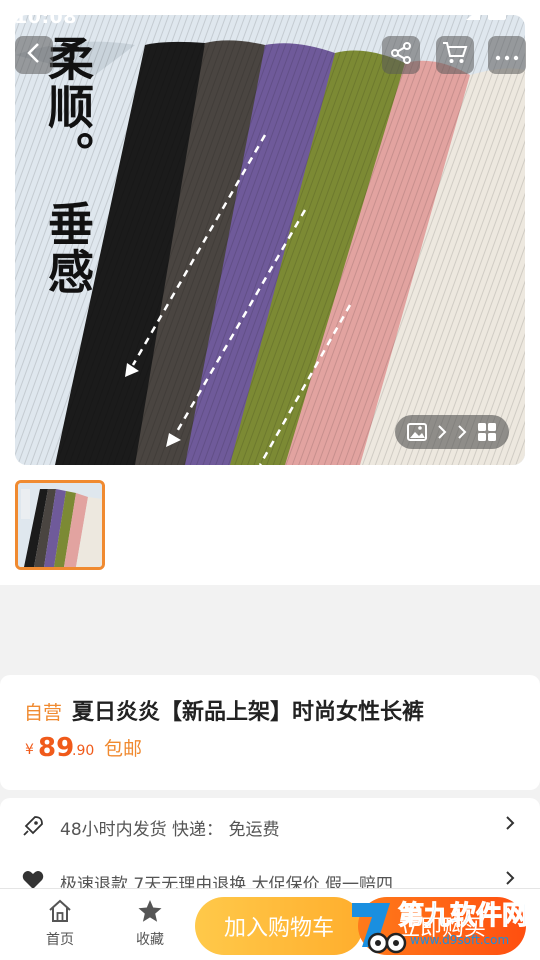 The width and height of the screenshot is (540, 960). I want to click on tab-favorite: 收藏, so click(150, 924).